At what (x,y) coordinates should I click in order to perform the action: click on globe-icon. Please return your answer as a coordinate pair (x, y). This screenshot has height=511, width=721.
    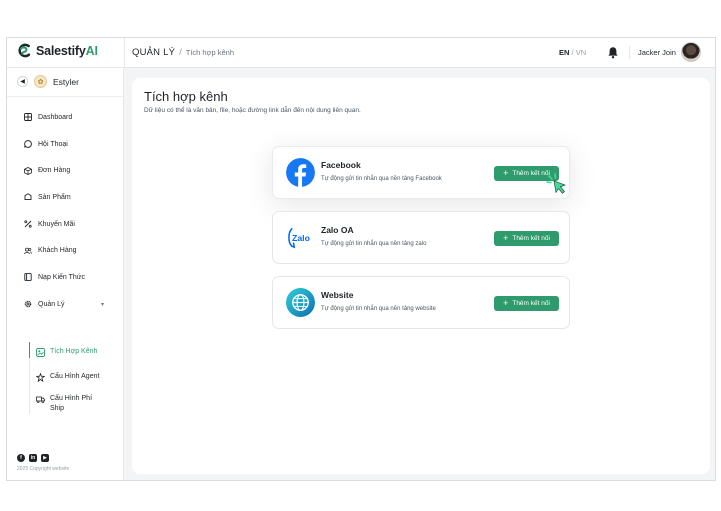
    Looking at the image, I should click on (300, 302).